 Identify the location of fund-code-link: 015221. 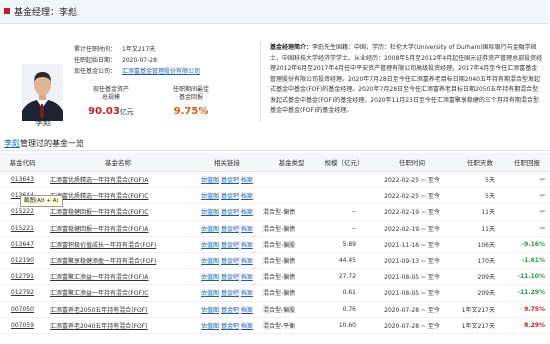
(22, 228).